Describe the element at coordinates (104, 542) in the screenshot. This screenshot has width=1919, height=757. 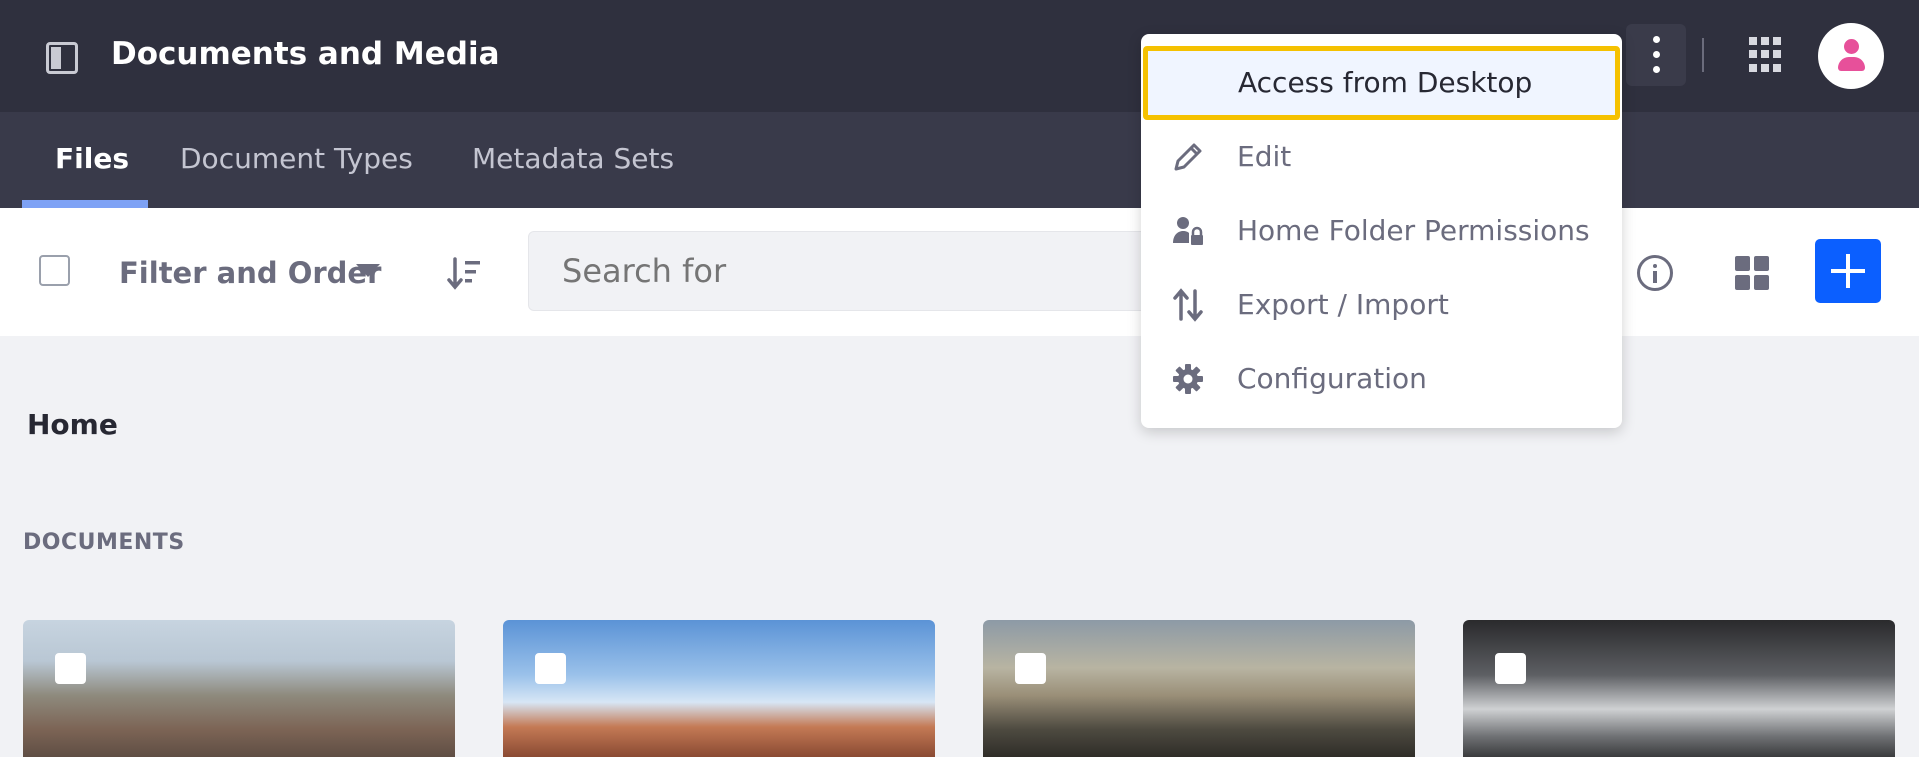
I see `section-heading: DOCUMENTS` at that location.